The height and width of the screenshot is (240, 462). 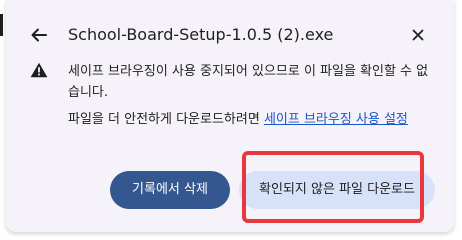 What do you see at coordinates (166, 119) in the screenshot?
I see `hint-text: 파일을 더 안전하게 다운로드하려면` at bounding box center [166, 119].